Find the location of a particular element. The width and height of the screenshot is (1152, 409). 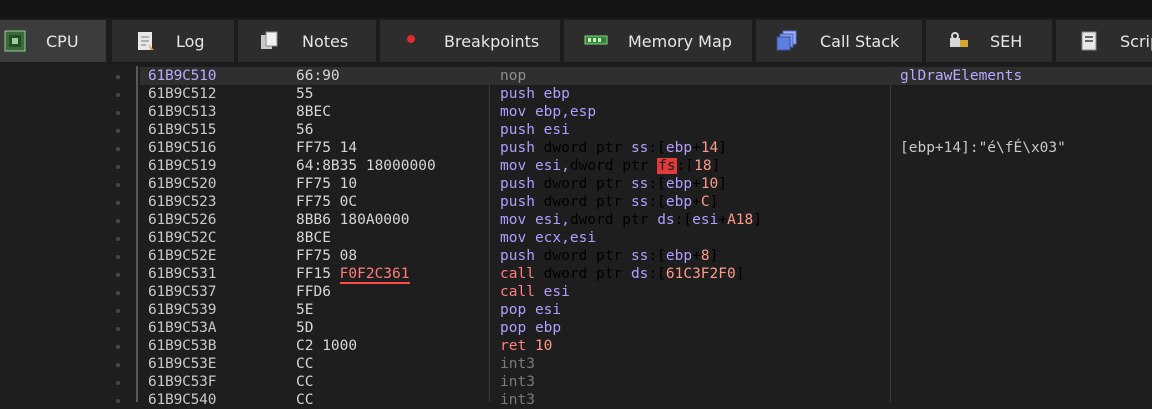

disasm-row: 61B9C52C 8BCE mov ecx,esi is located at coordinates (576, 238).